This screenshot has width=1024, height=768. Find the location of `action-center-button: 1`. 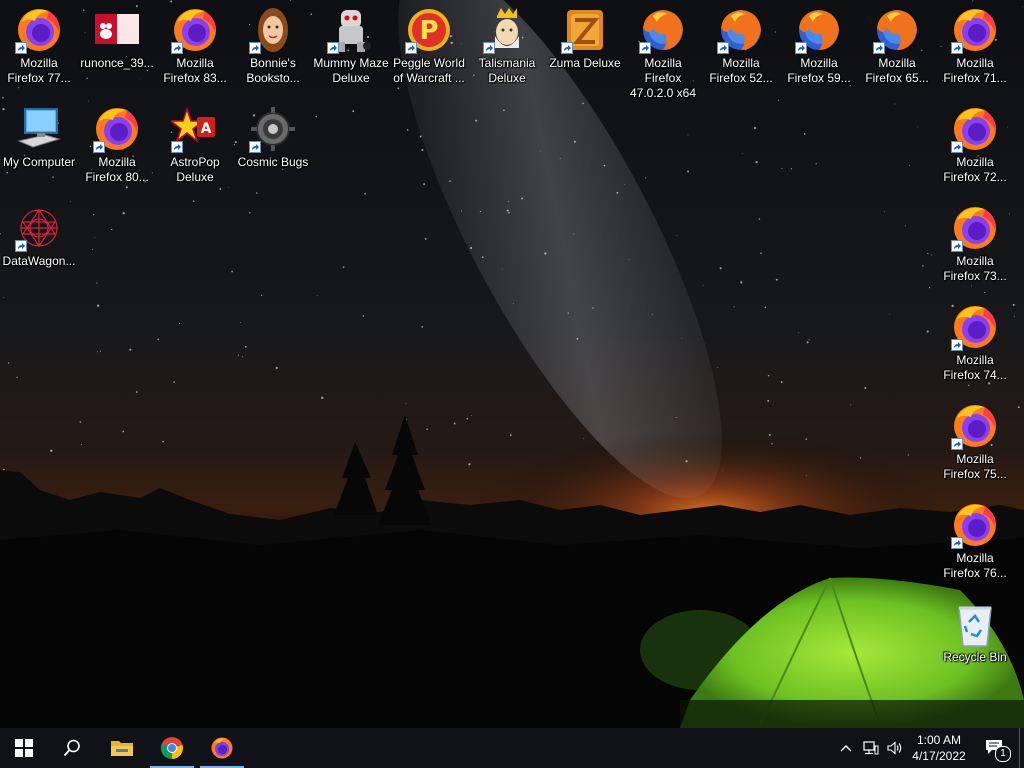

action-center-button: 1 is located at coordinates (996, 748).